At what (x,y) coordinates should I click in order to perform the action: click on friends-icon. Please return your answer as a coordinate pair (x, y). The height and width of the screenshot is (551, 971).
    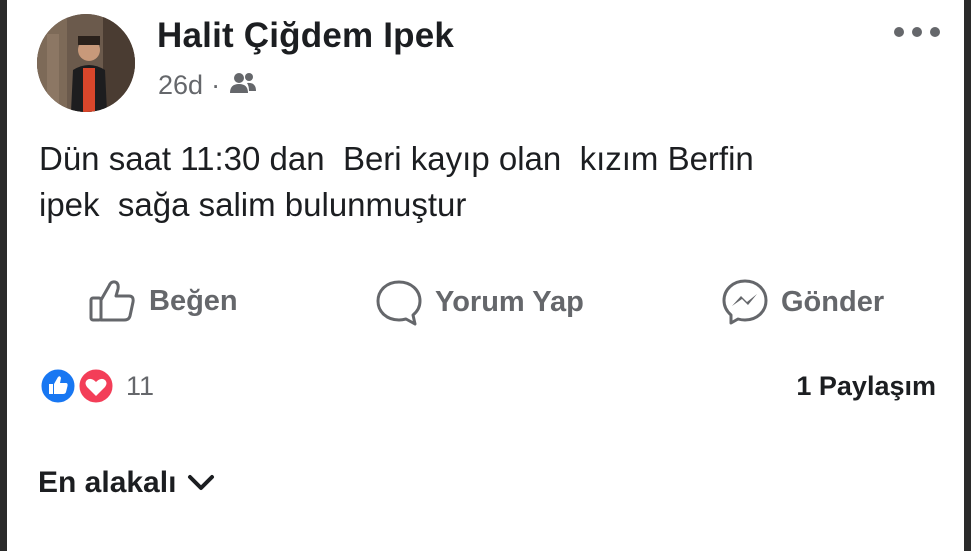
    Looking at the image, I should click on (243, 85).